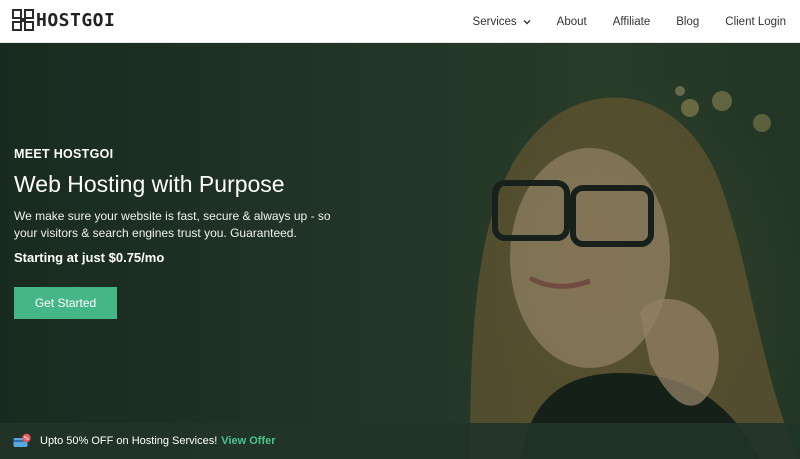 The height and width of the screenshot is (459, 800). I want to click on nav-item-label: Blog, so click(688, 21).